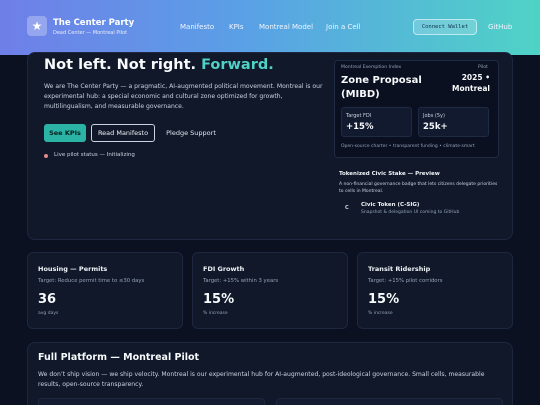 The width and height of the screenshot is (540, 405). Describe the element at coordinates (94, 155) in the screenshot. I see `pilot-status-text: Live pilot status — Initializing` at that location.